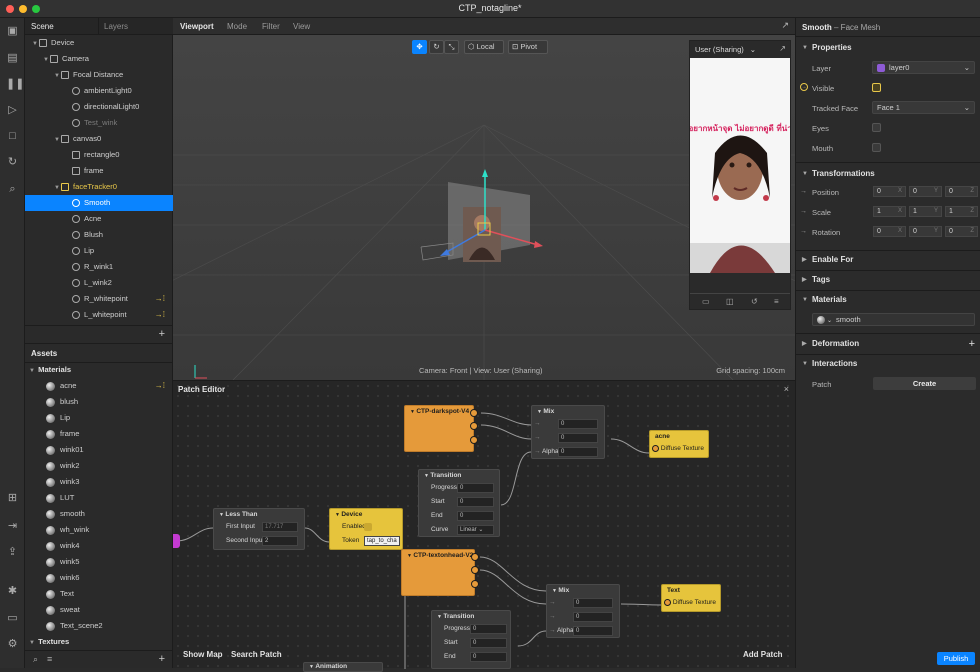 This screenshot has width=980, height=672. I want to click on search-icon: ⌕, so click(12, 189).